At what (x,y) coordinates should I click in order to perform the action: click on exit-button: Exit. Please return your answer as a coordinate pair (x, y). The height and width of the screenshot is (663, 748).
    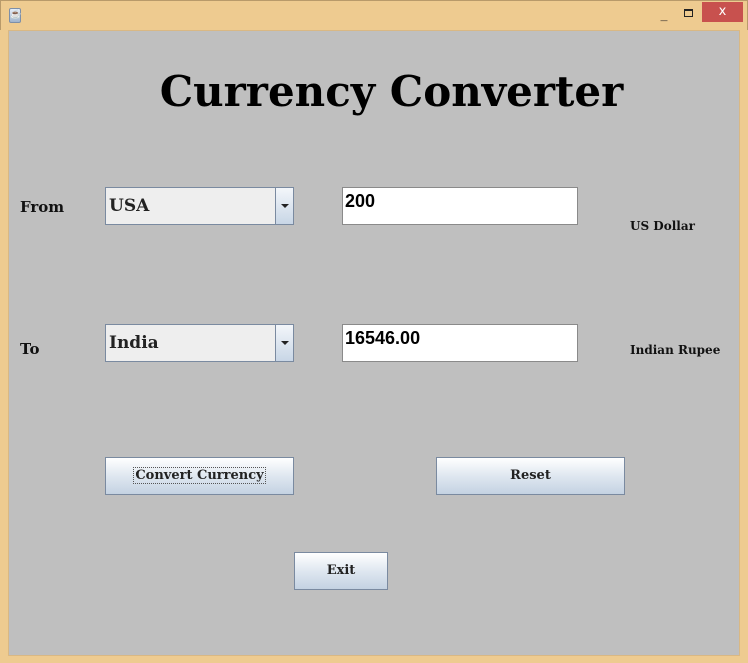
    Looking at the image, I should click on (341, 571).